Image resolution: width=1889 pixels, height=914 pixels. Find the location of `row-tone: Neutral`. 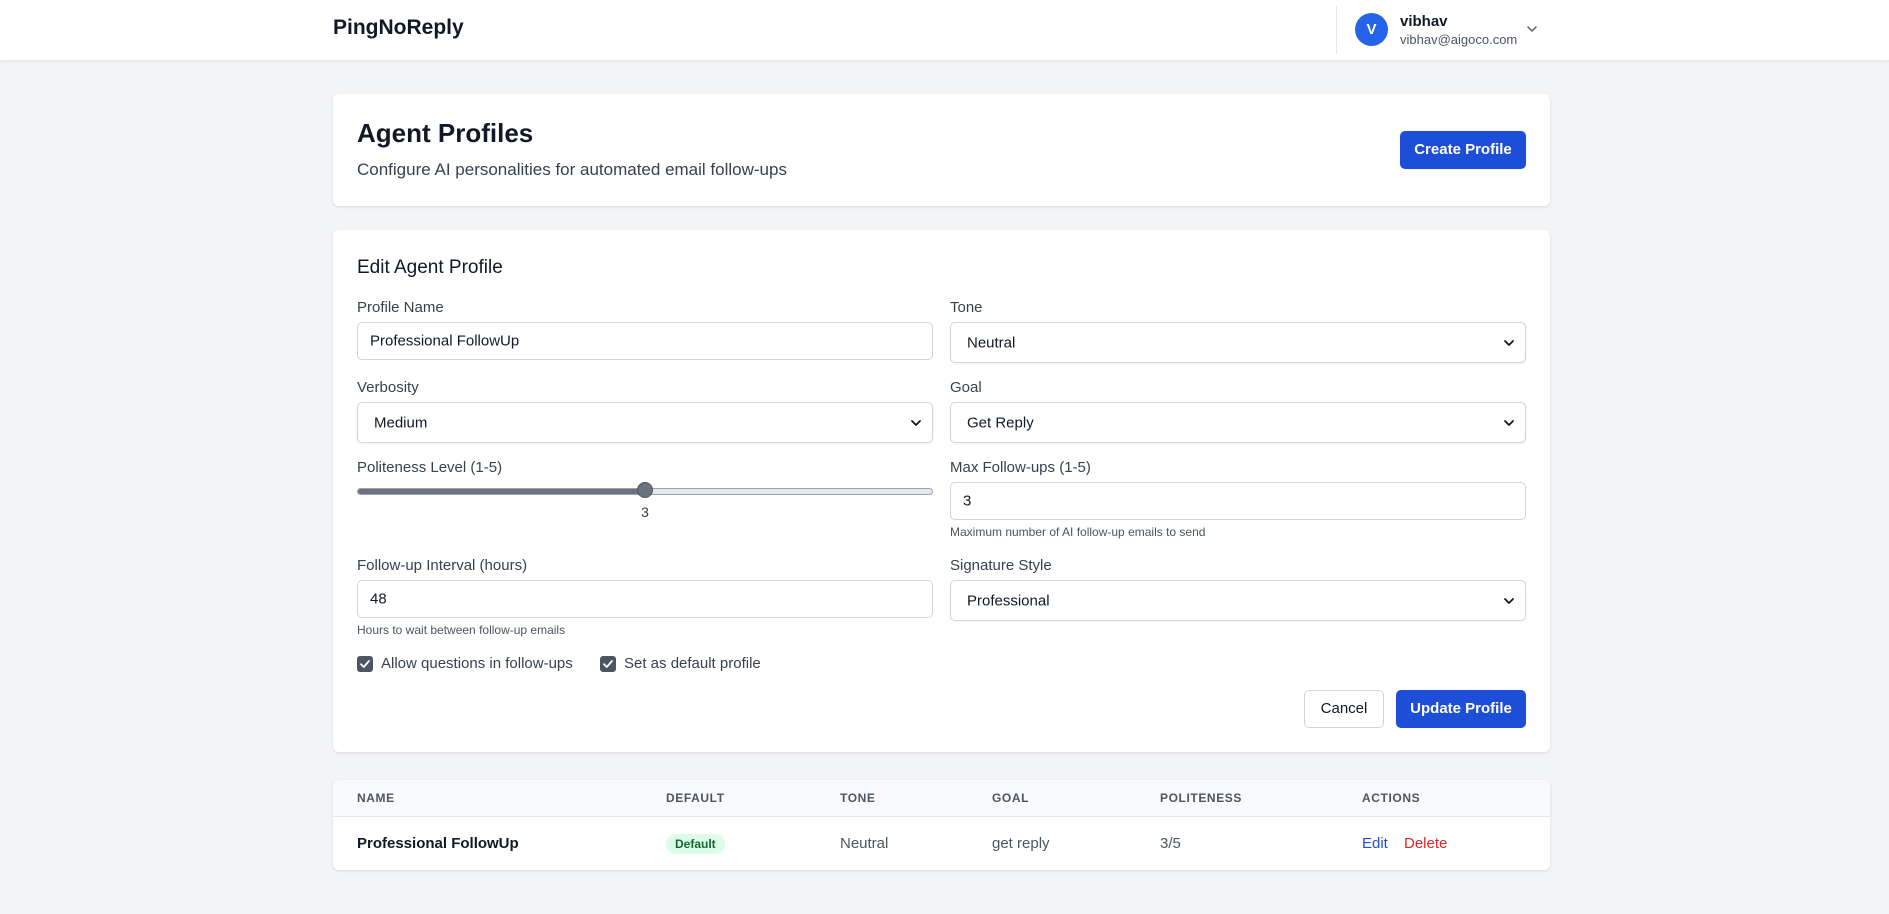

row-tone: Neutral is located at coordinates (864, 843).